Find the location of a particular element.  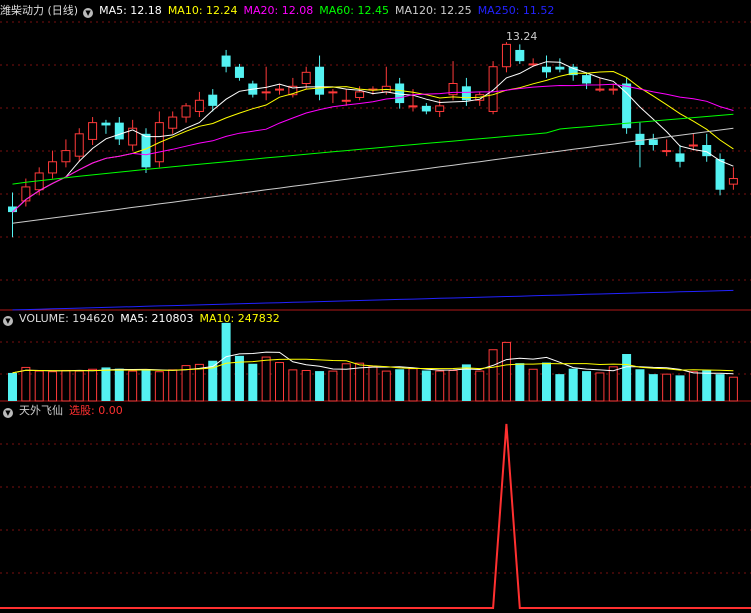

volume-panel is located at coordinates (373, 362).